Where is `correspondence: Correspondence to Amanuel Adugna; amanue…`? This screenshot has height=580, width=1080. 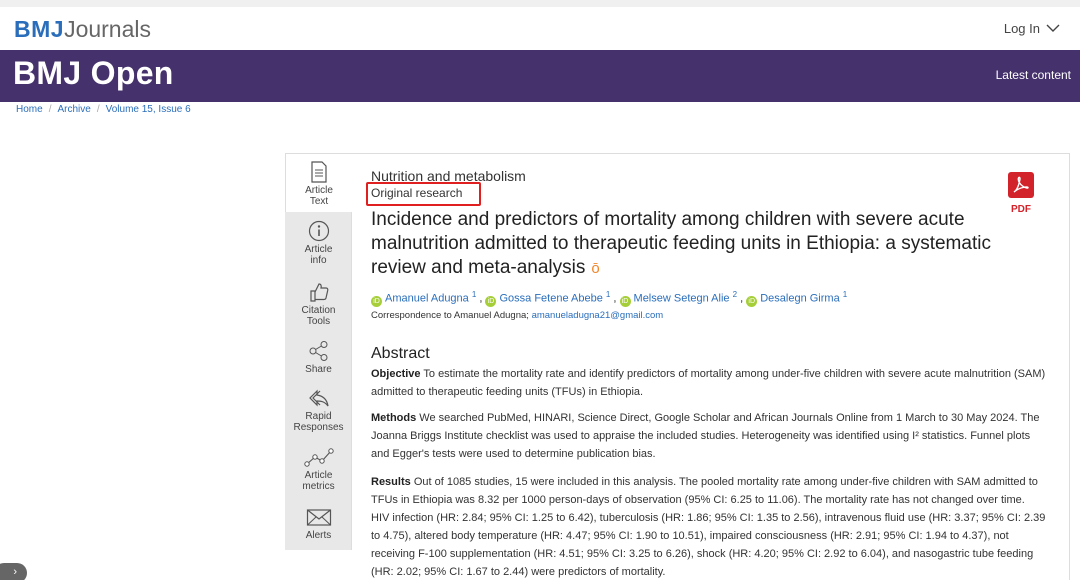
correspondence: Correspondence to Amanuel Adugna; amanue… is located at coordinates (517, 315).